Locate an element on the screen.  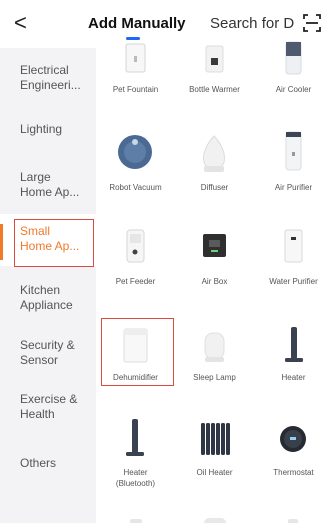
sidebar-item-label: Security & Sensor is located at coordinates (47, 352).